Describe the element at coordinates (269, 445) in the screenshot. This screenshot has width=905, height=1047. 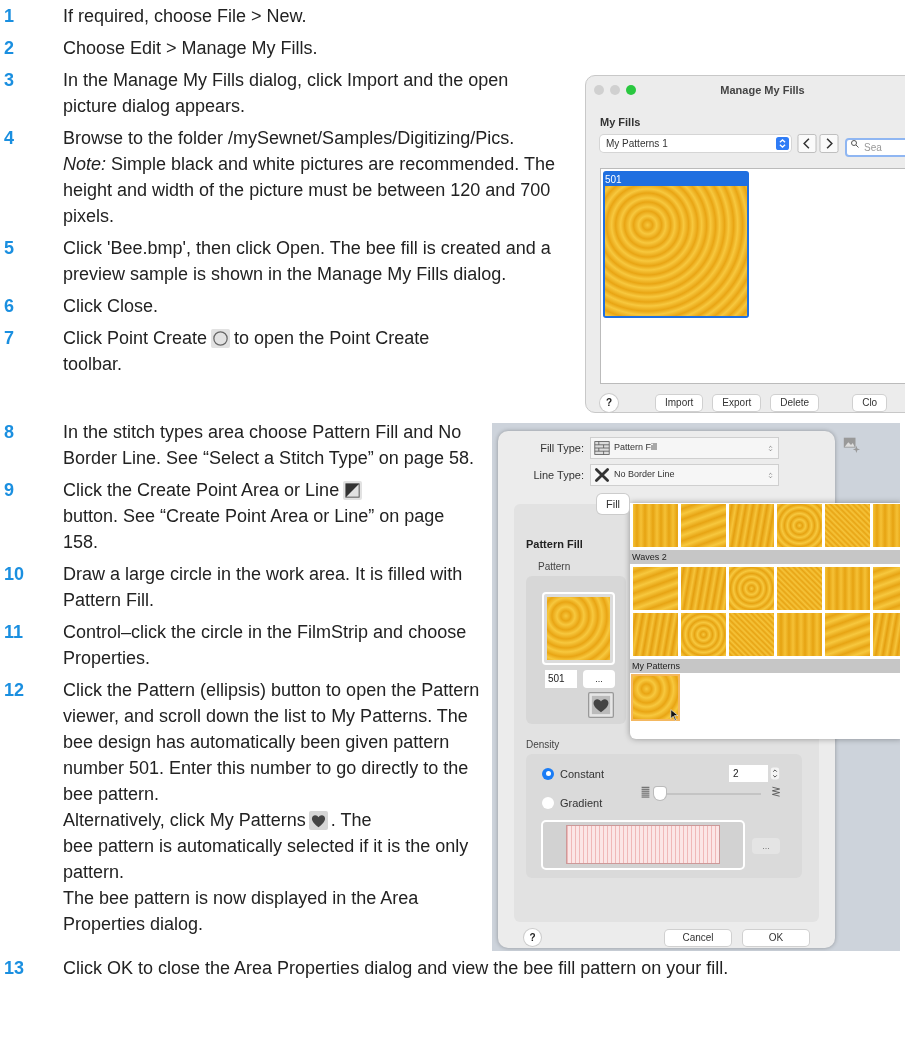
I see `step-text: In the stitch types area choose Pattern Fill and No Border Line. See “Select a Stitch Type” on page 58.` at that location.